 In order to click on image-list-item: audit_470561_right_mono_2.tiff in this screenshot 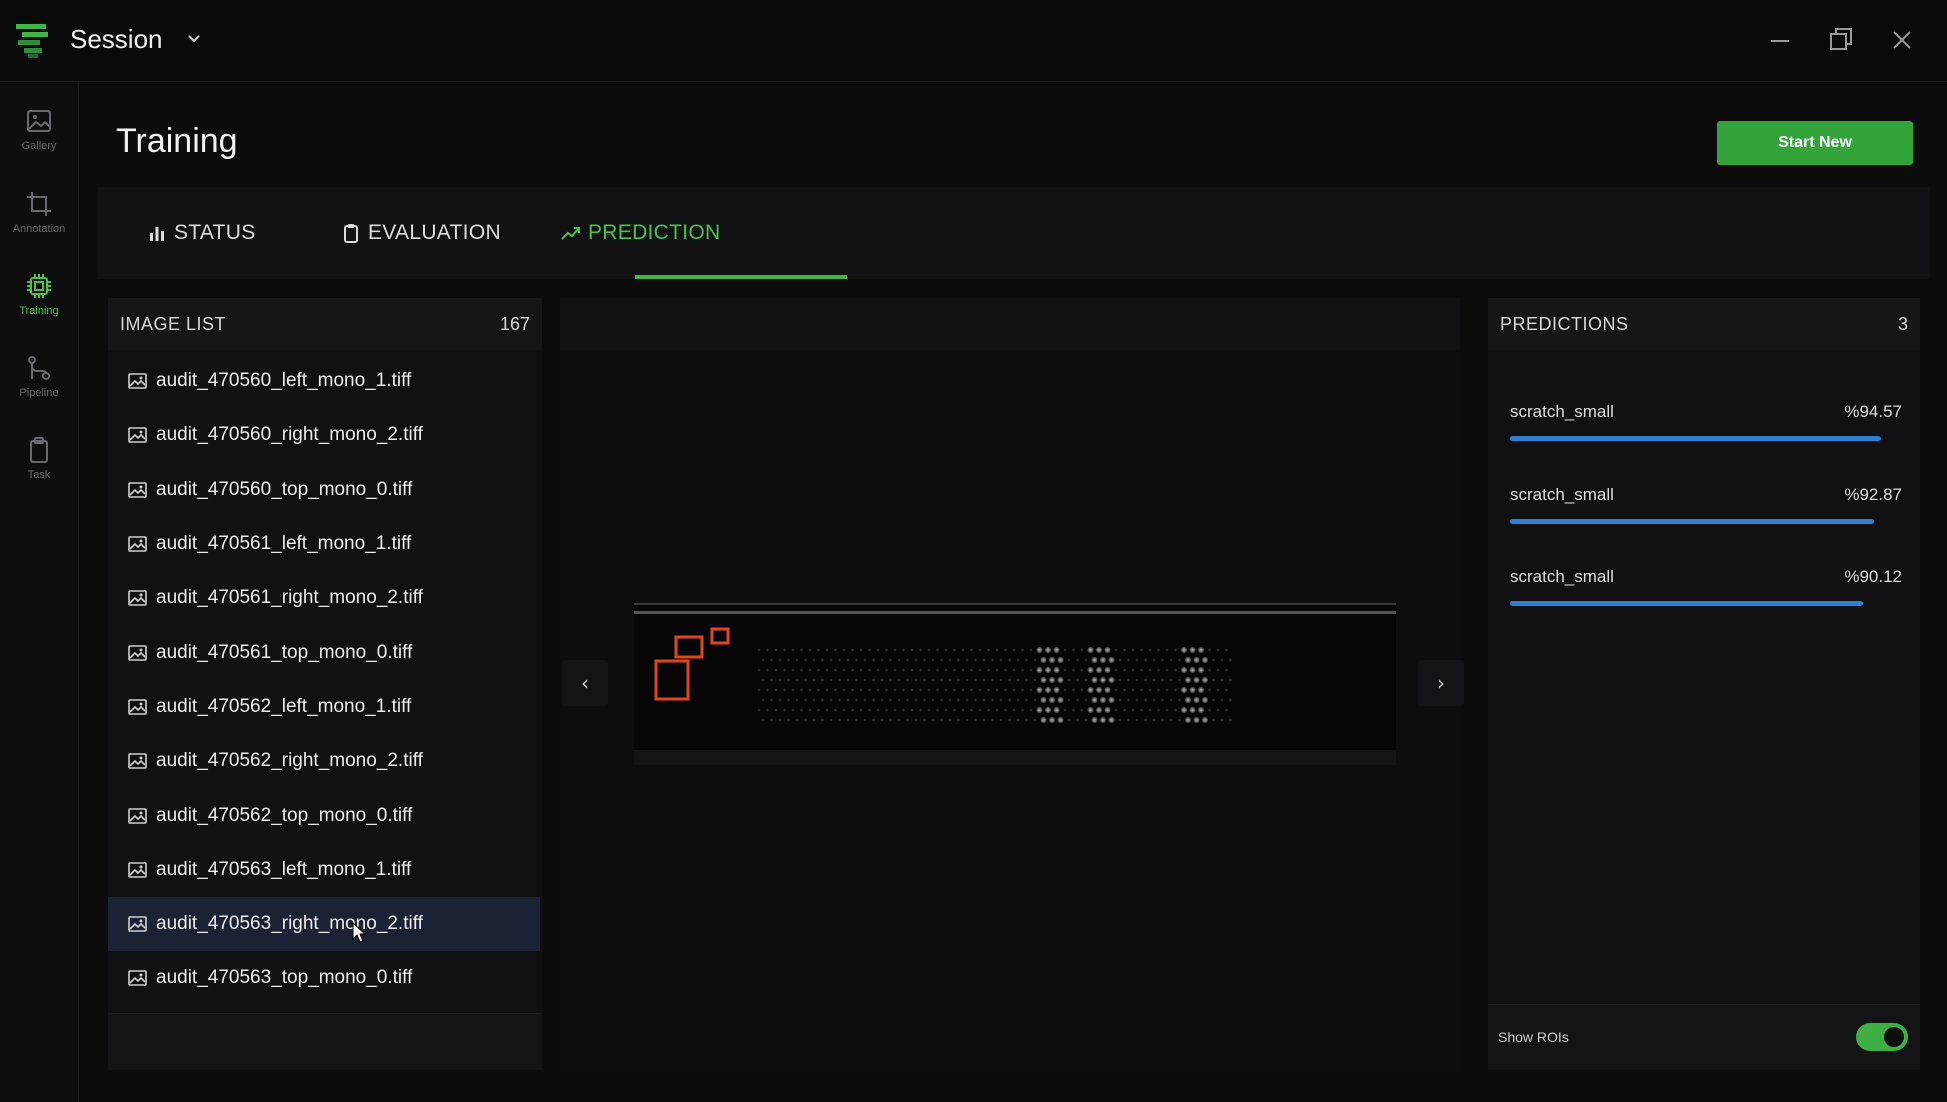, I will do `click(324, 598)`.